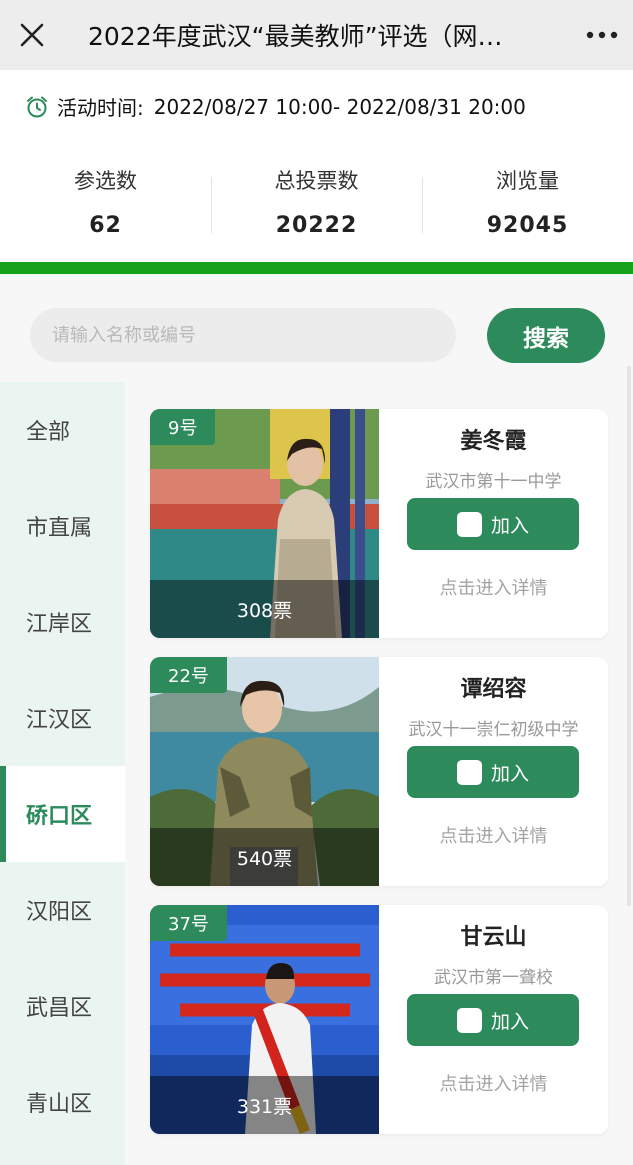  I want to click on candidate-card: 22号 540票 谭绍容 武汉十一崇仁初级中学 加入 点击进入详情, so click(379, 771).